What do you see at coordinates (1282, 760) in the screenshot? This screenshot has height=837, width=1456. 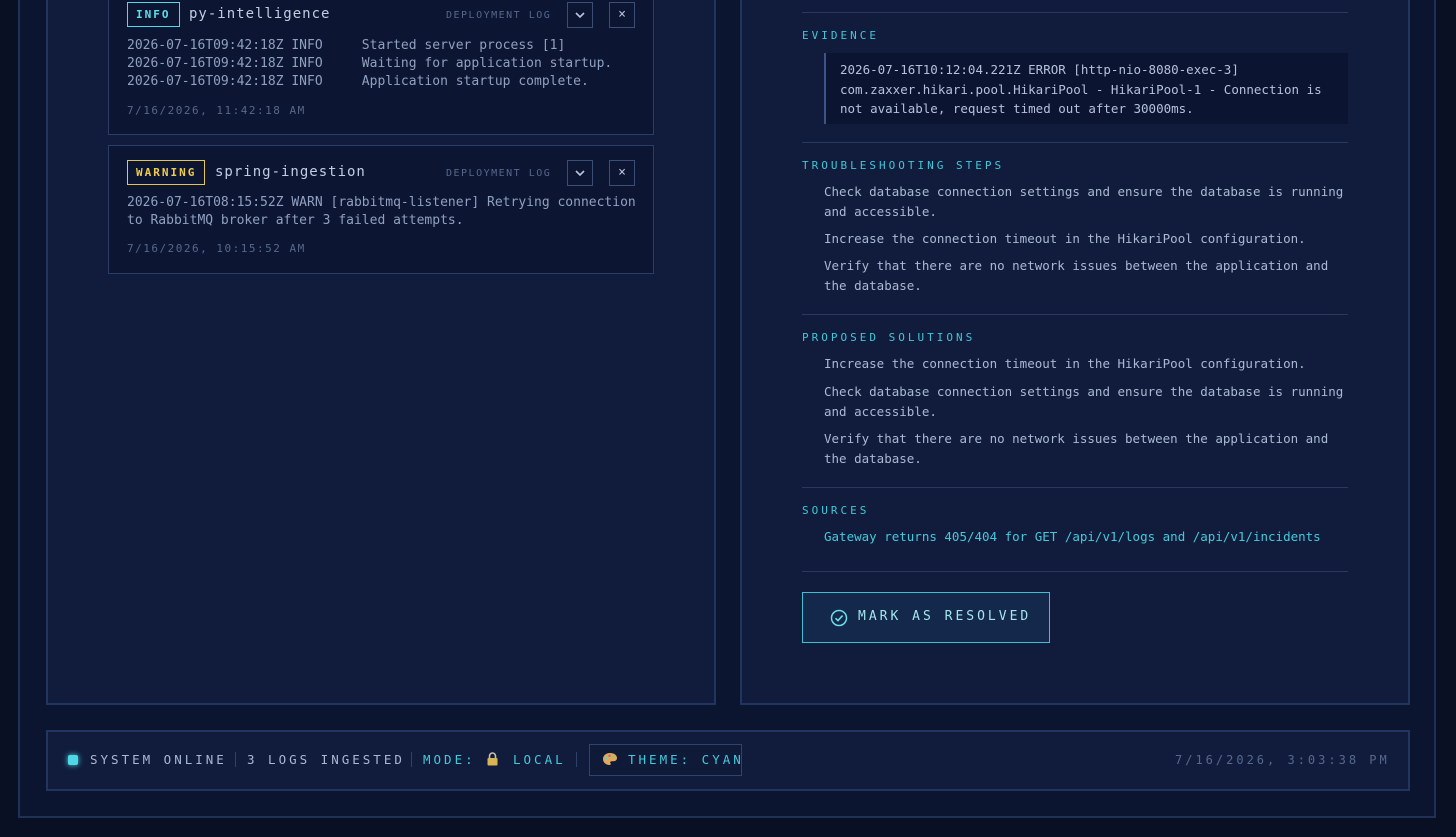 I see `status-clock: 7/16/2026, 3:03:38 PM` at bounding box center [1282, 760].